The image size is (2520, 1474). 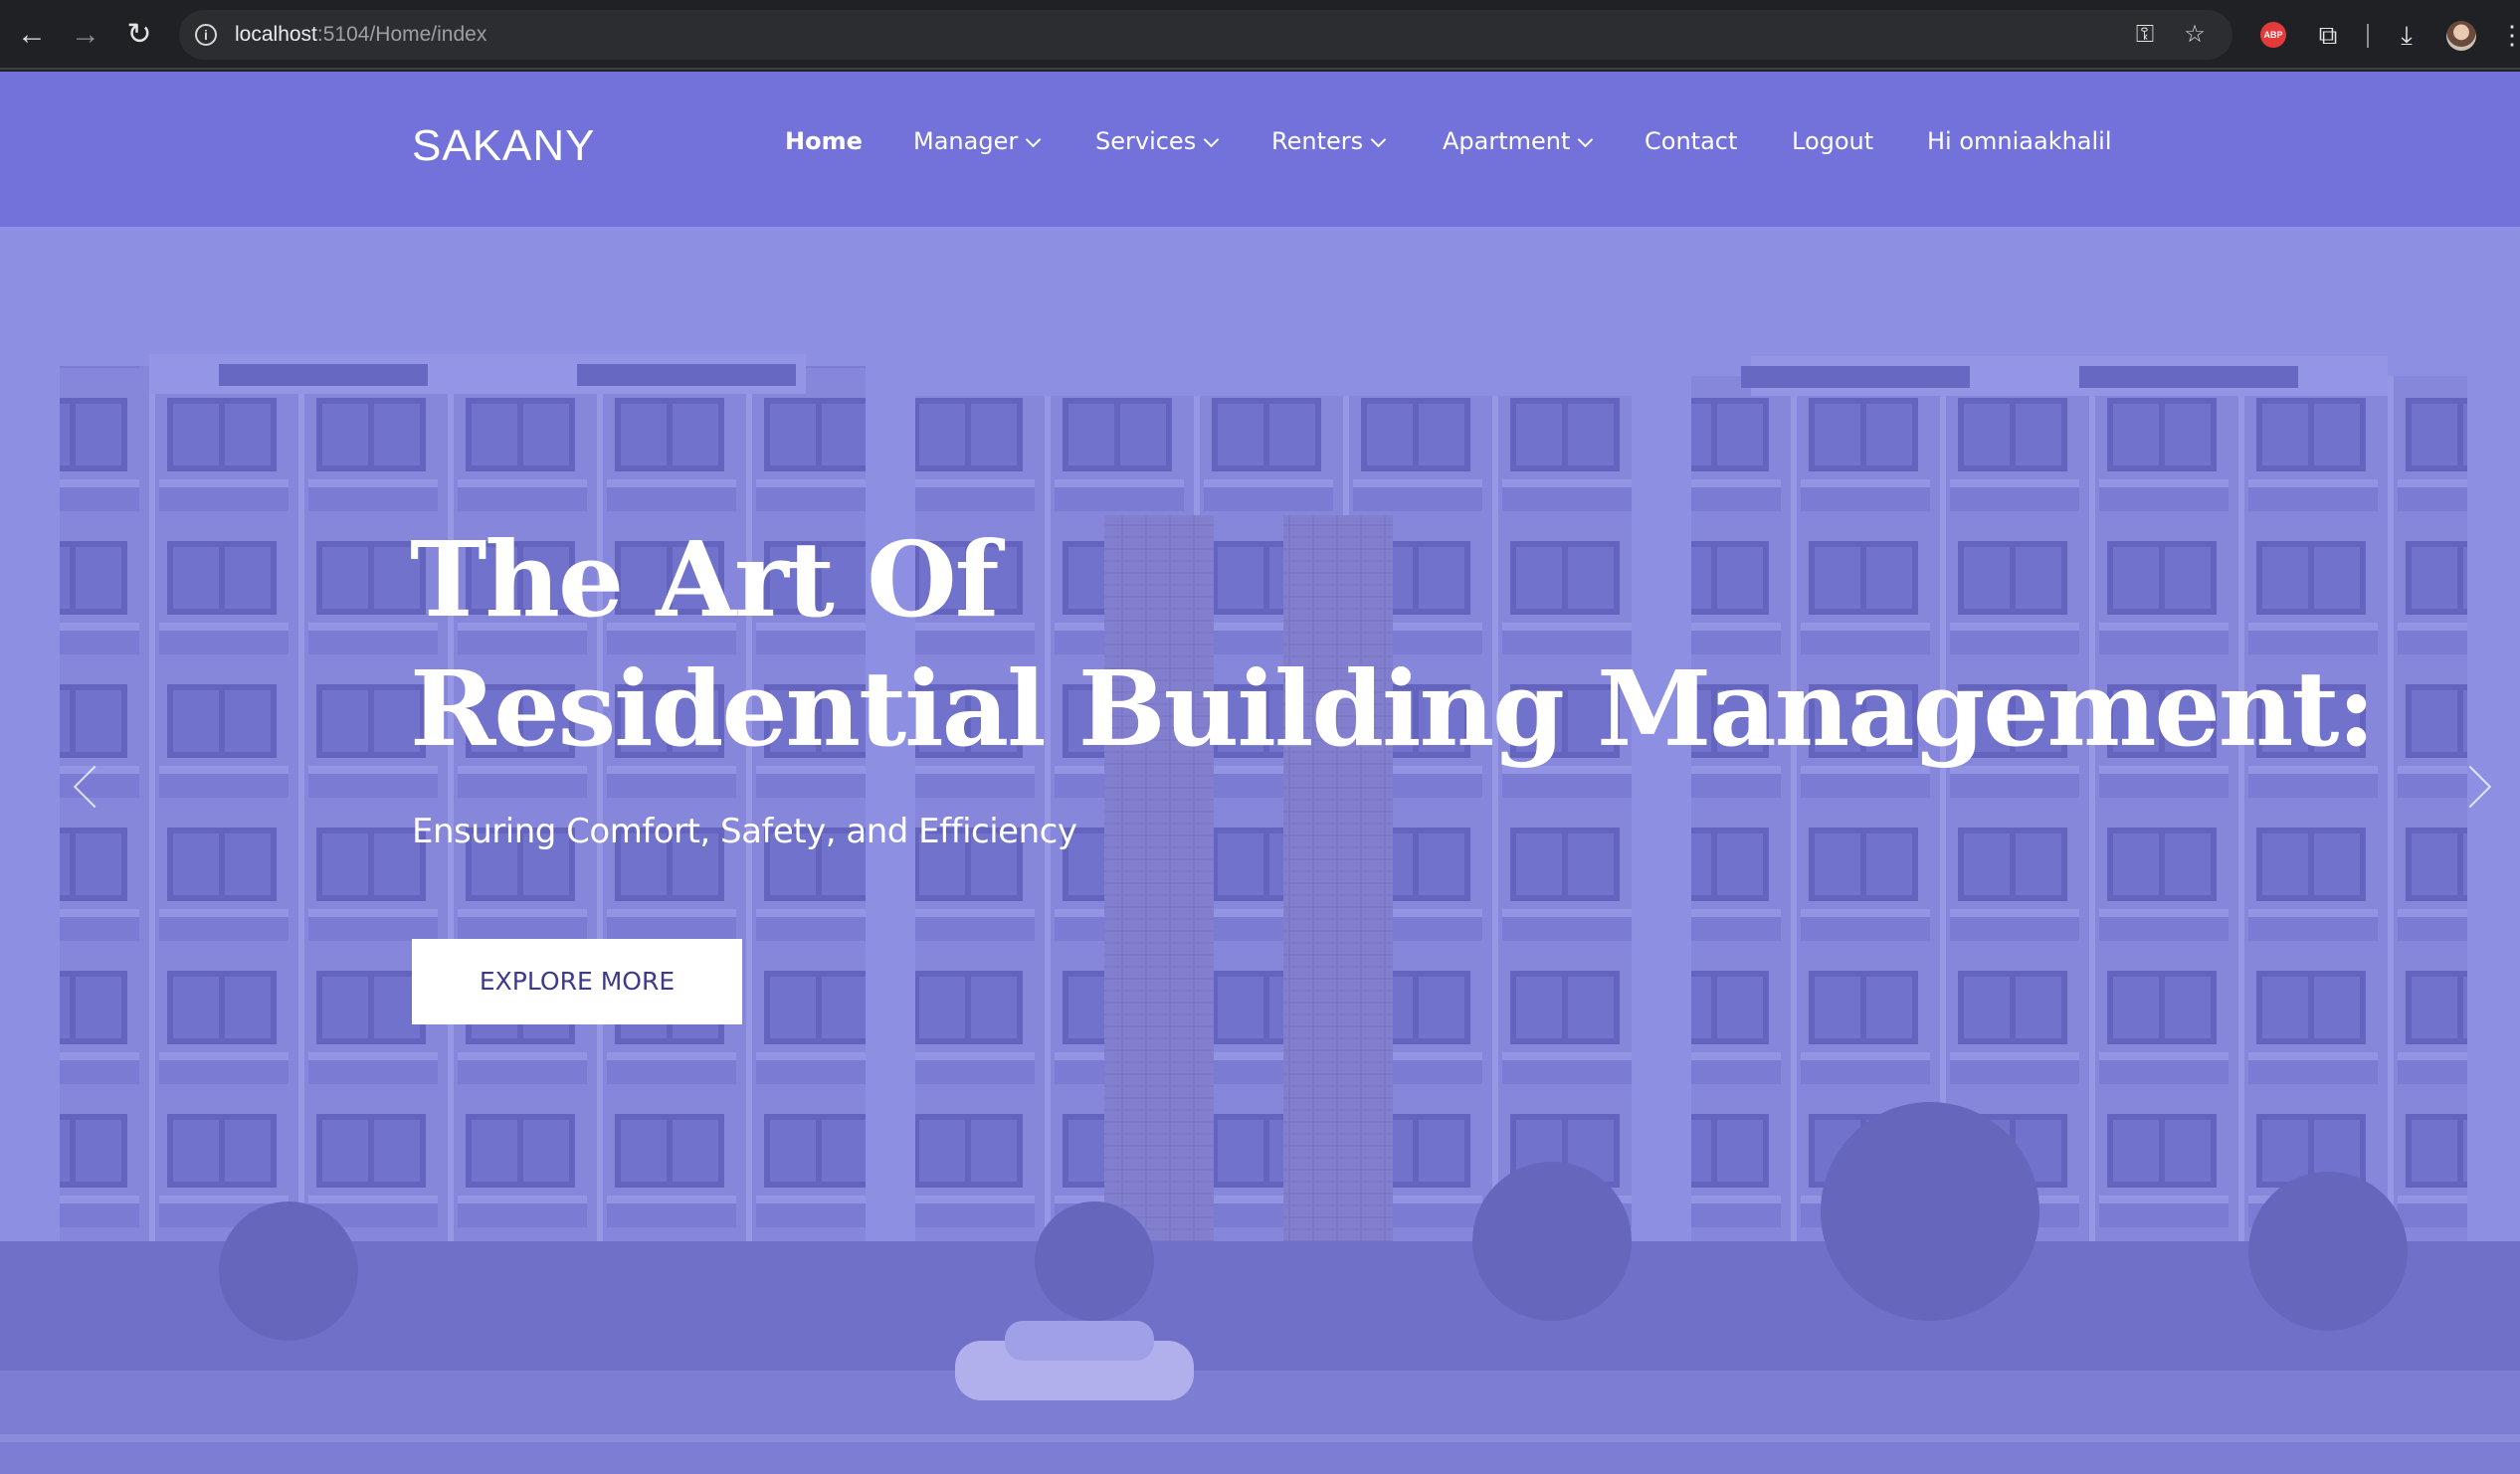 What do you see at coordinates (1146, 141) in the screenshot?
I see `nav-services-label: Services` at bounding box center [1146, 141].